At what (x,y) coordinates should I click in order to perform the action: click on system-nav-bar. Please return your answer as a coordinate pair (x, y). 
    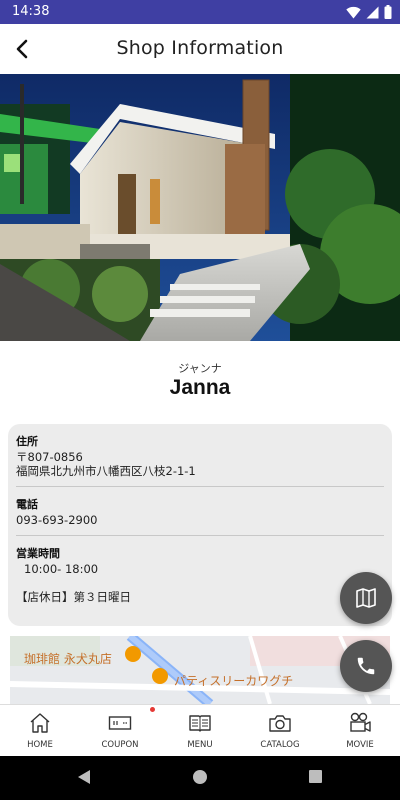
    Looking at the image, I should click on (200, 778).